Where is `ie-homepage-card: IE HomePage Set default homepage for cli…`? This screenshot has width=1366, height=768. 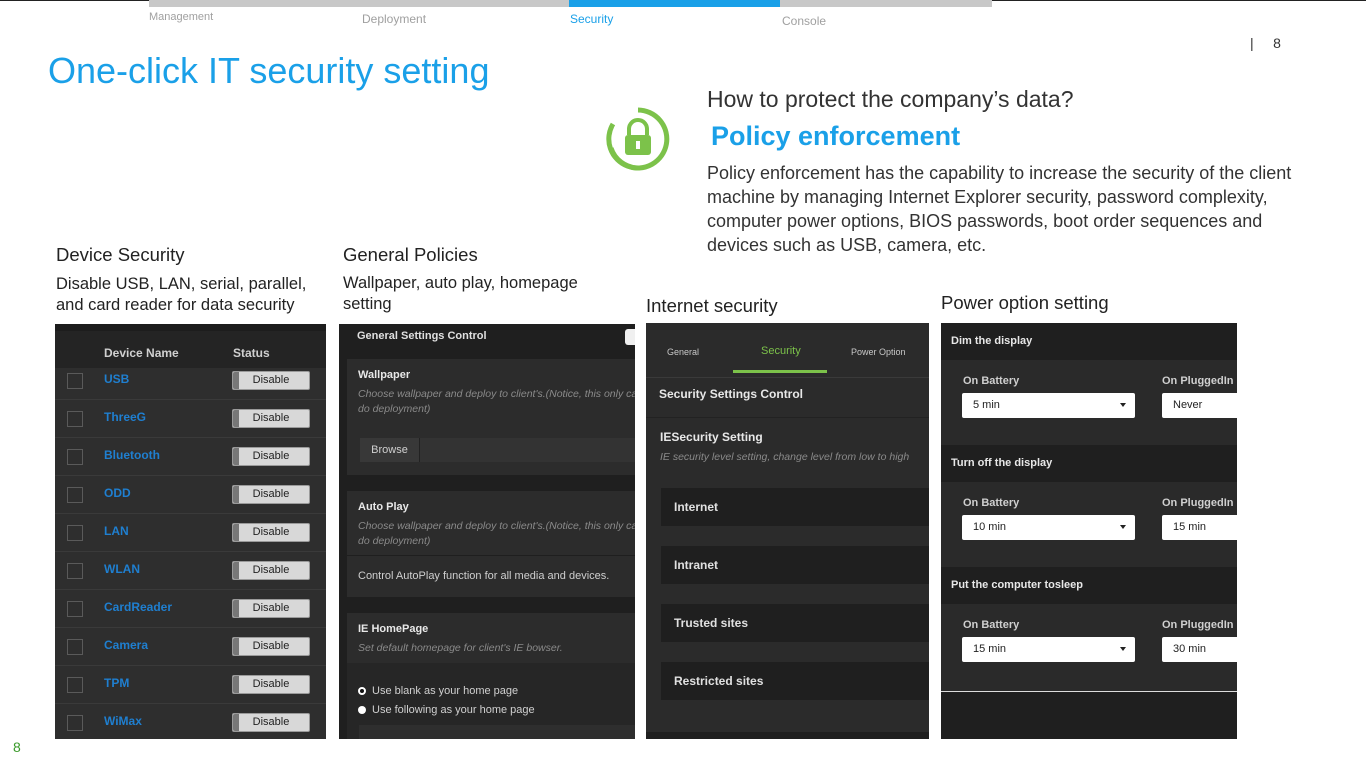
ie-homepage-card: IE HomePage Set default homepage for cli… is located at coordinates (491, 676).